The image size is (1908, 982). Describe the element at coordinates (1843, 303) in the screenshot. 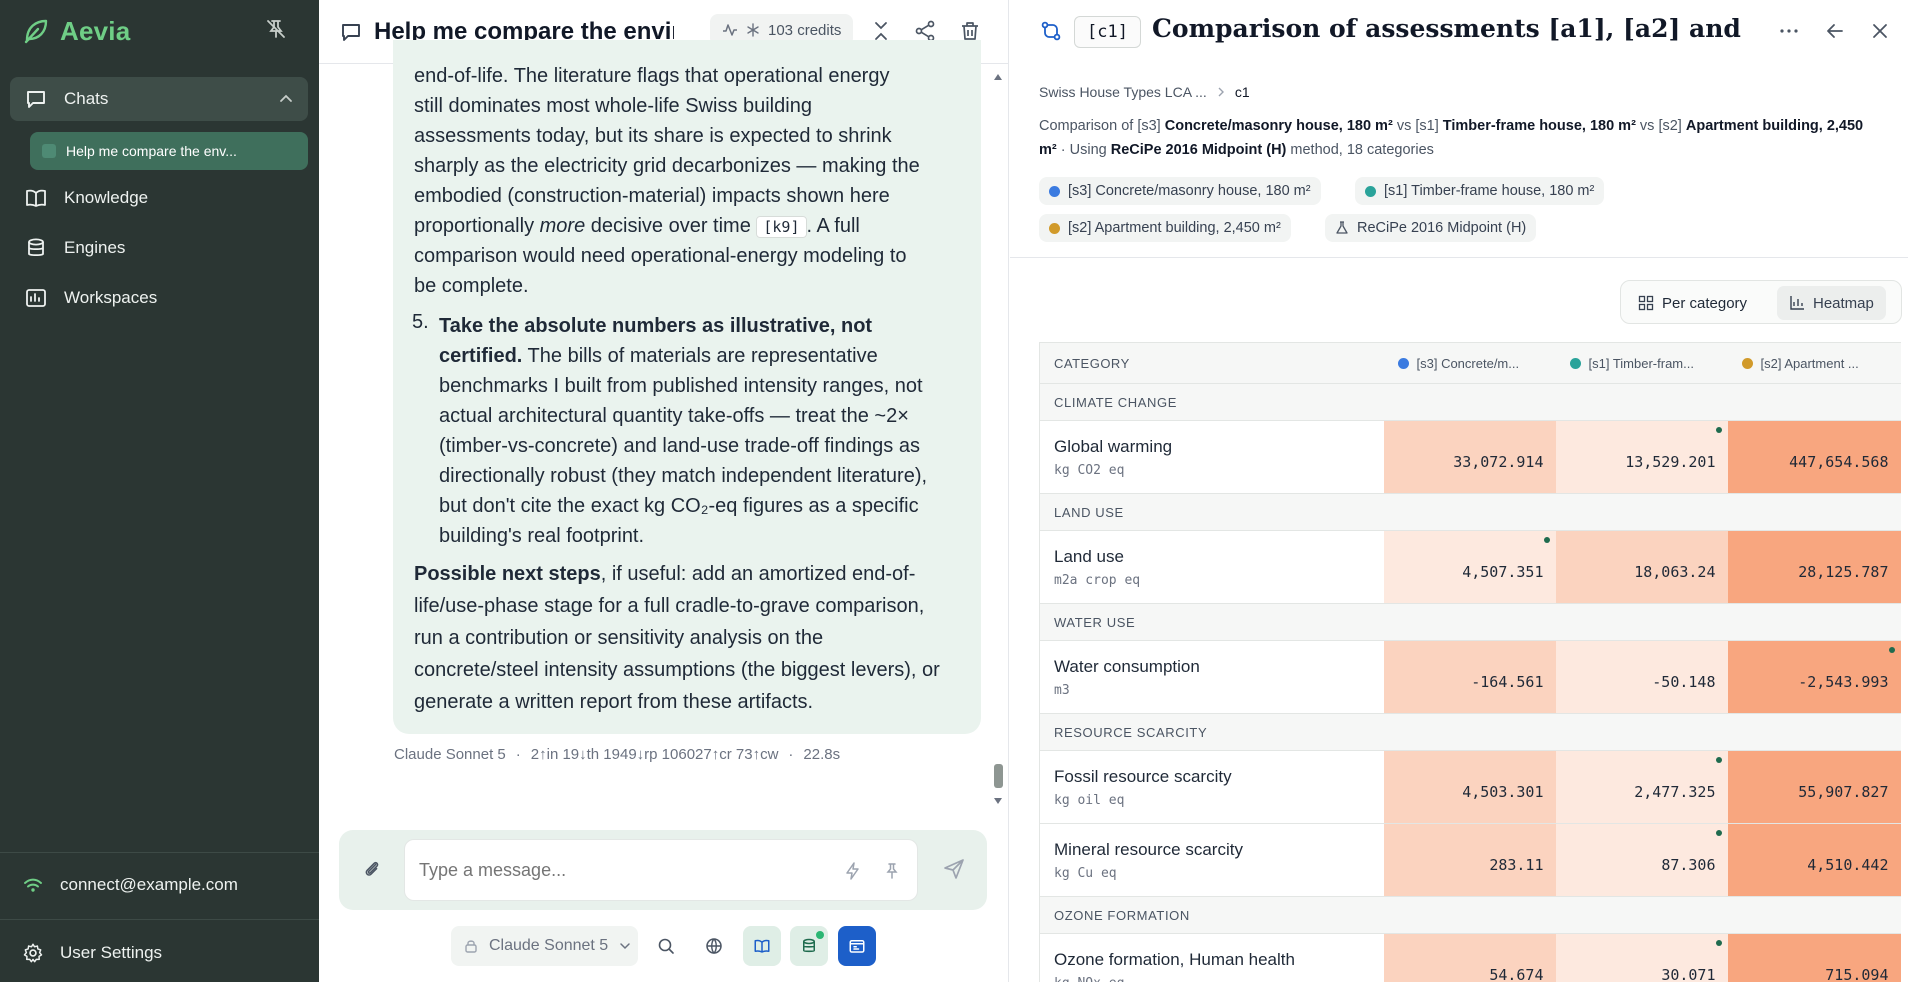

I see `heatmap-label: Heatmap` at that location.